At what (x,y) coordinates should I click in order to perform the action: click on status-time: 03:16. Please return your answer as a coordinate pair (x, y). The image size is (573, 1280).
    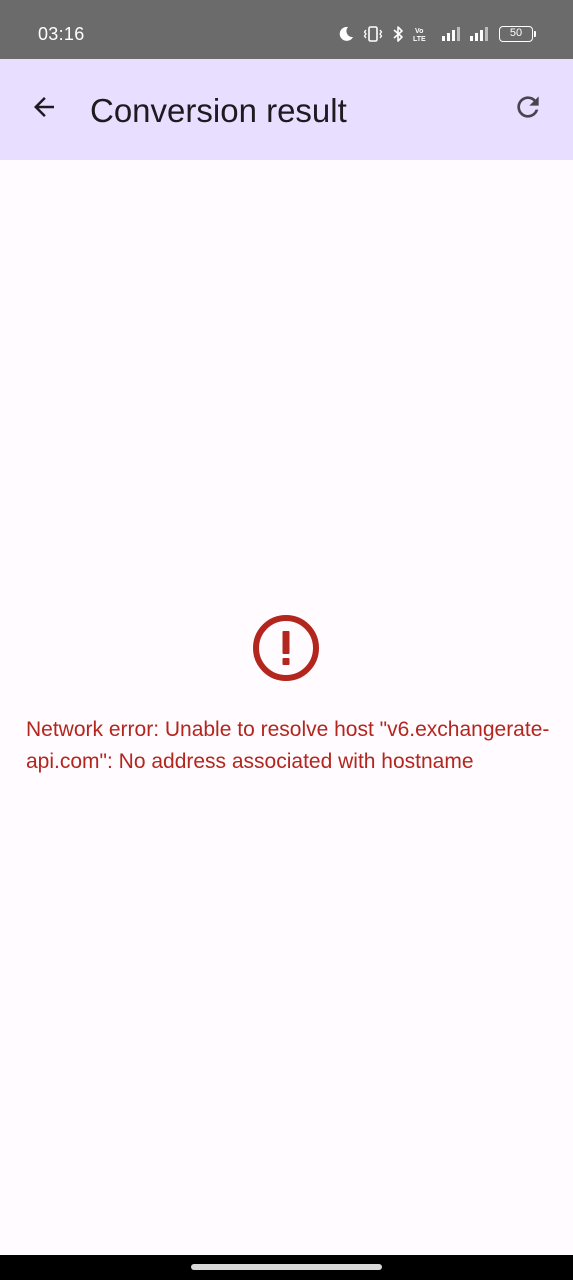
    Looking at the image, I should click on (61, 34).